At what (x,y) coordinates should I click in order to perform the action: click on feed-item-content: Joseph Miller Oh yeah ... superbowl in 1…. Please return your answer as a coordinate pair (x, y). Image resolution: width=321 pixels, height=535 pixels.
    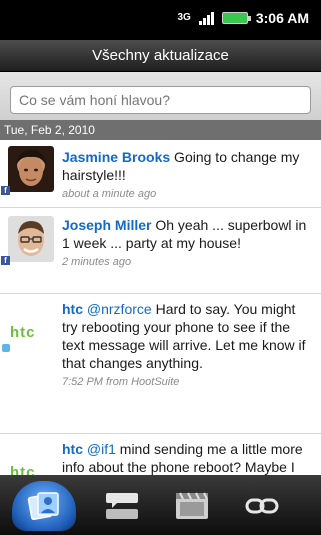
    Looking at the image, I should click on (187, 242).